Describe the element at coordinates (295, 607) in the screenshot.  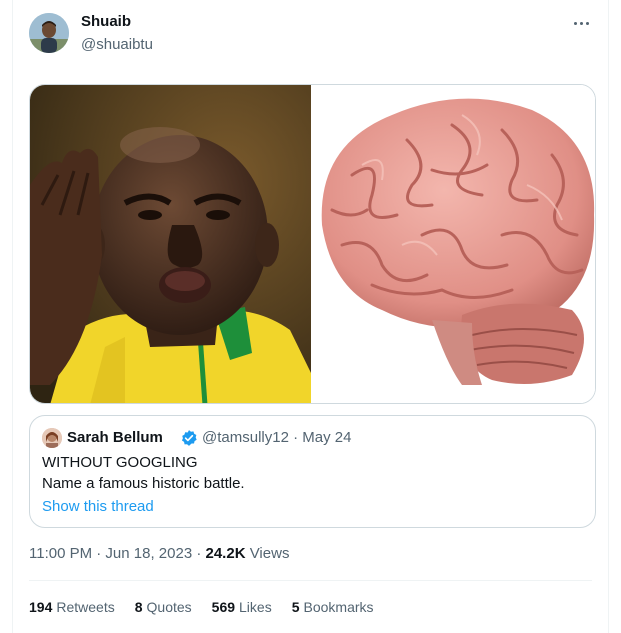
I see `bookmarks-count: 5` at that location.